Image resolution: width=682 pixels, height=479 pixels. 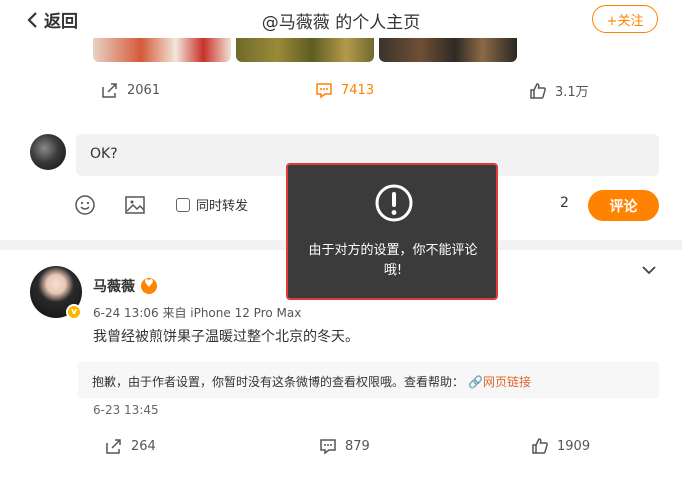 I want to click on comment-count: 879, so click(x=357, y=446).